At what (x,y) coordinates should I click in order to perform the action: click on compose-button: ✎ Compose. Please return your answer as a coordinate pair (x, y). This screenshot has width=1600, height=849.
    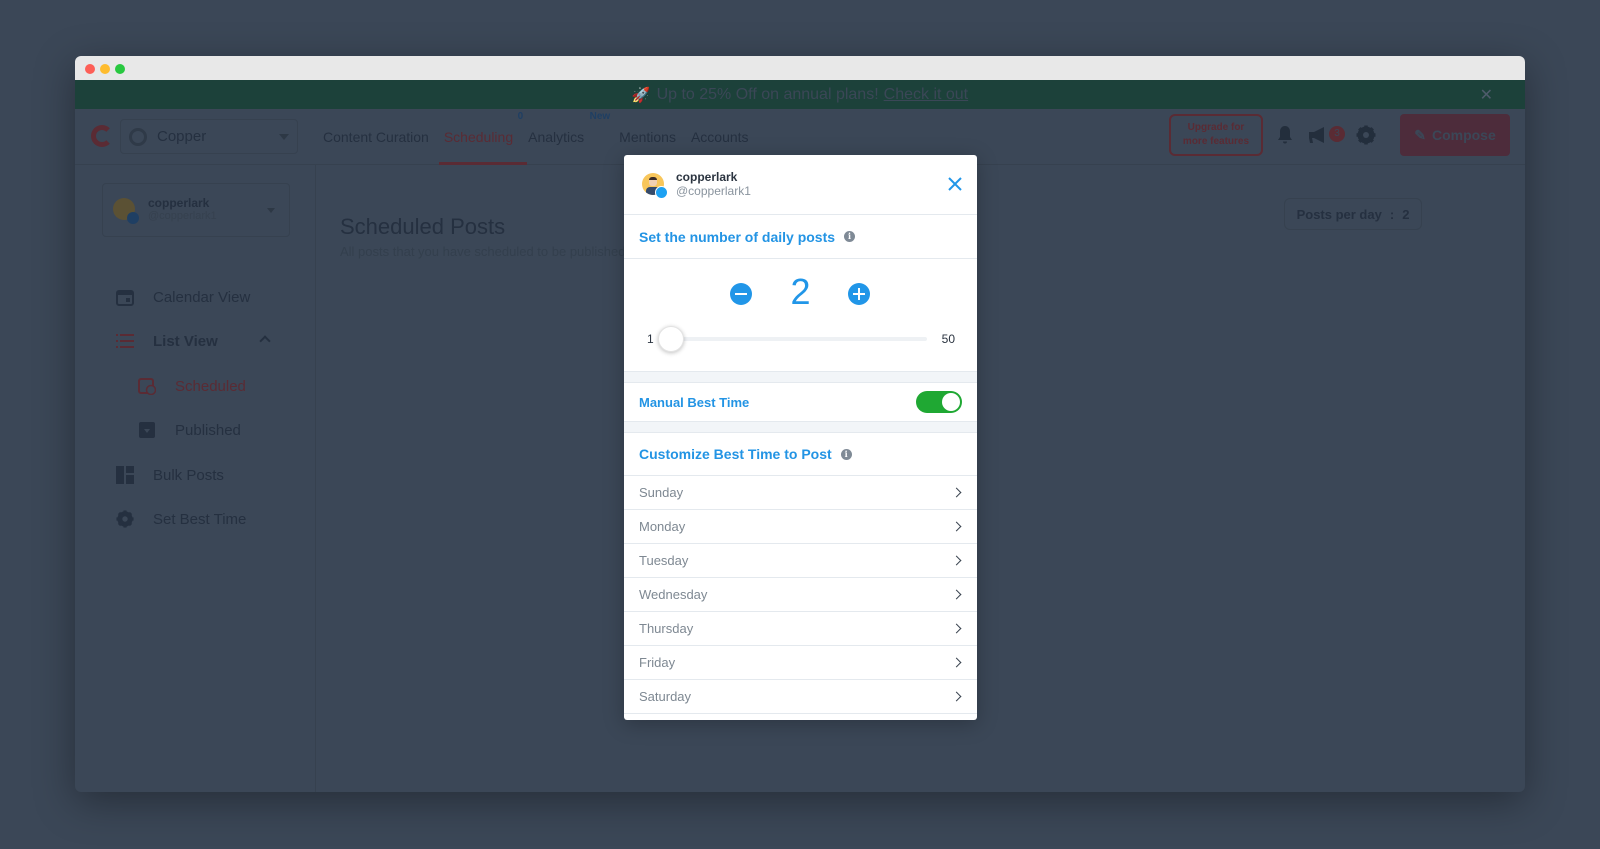
    Looking at the image, I should click on (1455, 135).